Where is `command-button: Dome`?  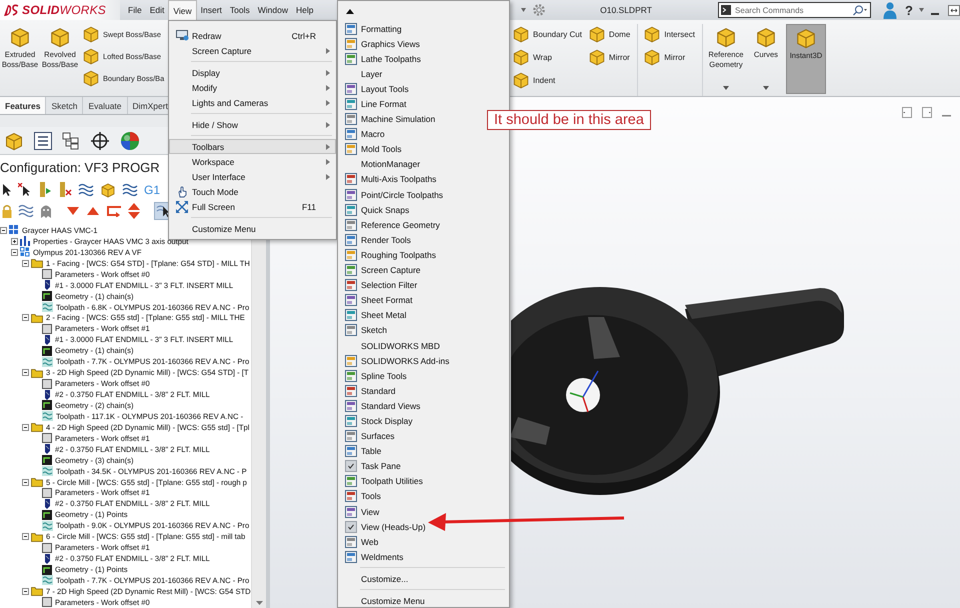
command-button: Dome is located at coordinates (609, 34).